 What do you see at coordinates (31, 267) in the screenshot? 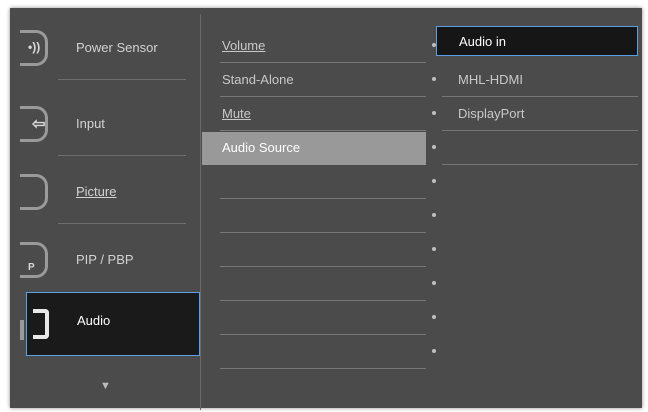
I see `pip-glyph: P` at bounding box center [31, 267].